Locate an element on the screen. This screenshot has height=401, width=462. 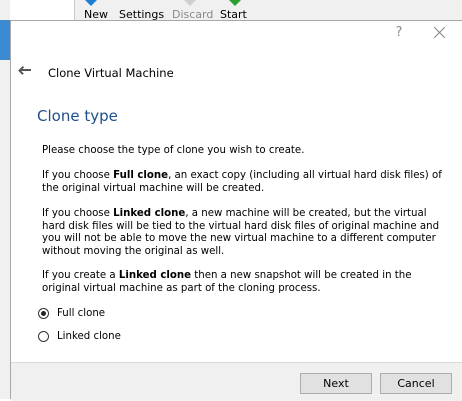
dialog-title: Clone Virtual Machine is located at coordinates (111, 73).